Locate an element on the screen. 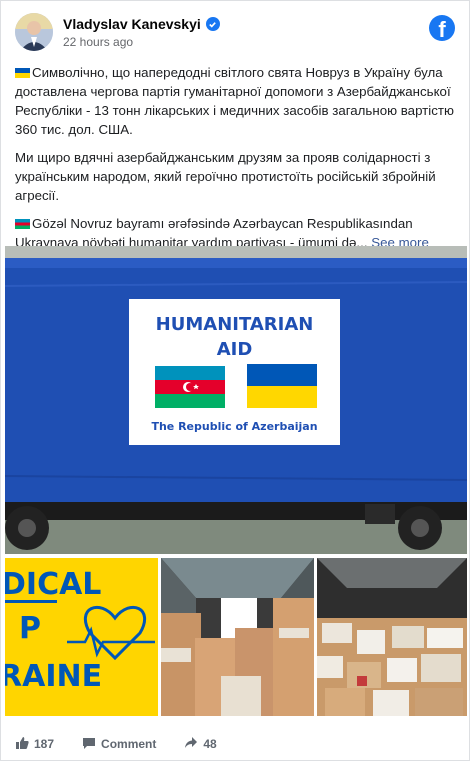  verified-badge-icon is located at coordinates (212, 24).